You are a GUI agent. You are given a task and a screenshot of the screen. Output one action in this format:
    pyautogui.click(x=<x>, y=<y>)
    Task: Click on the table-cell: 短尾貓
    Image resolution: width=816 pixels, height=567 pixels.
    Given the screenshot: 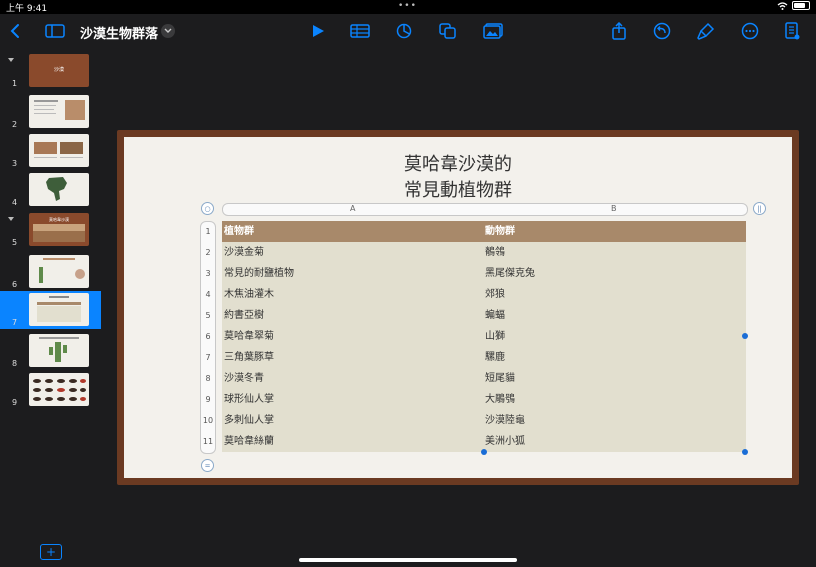 What is the action you would take?
    pyautogui.click(x=500, y=378)
    